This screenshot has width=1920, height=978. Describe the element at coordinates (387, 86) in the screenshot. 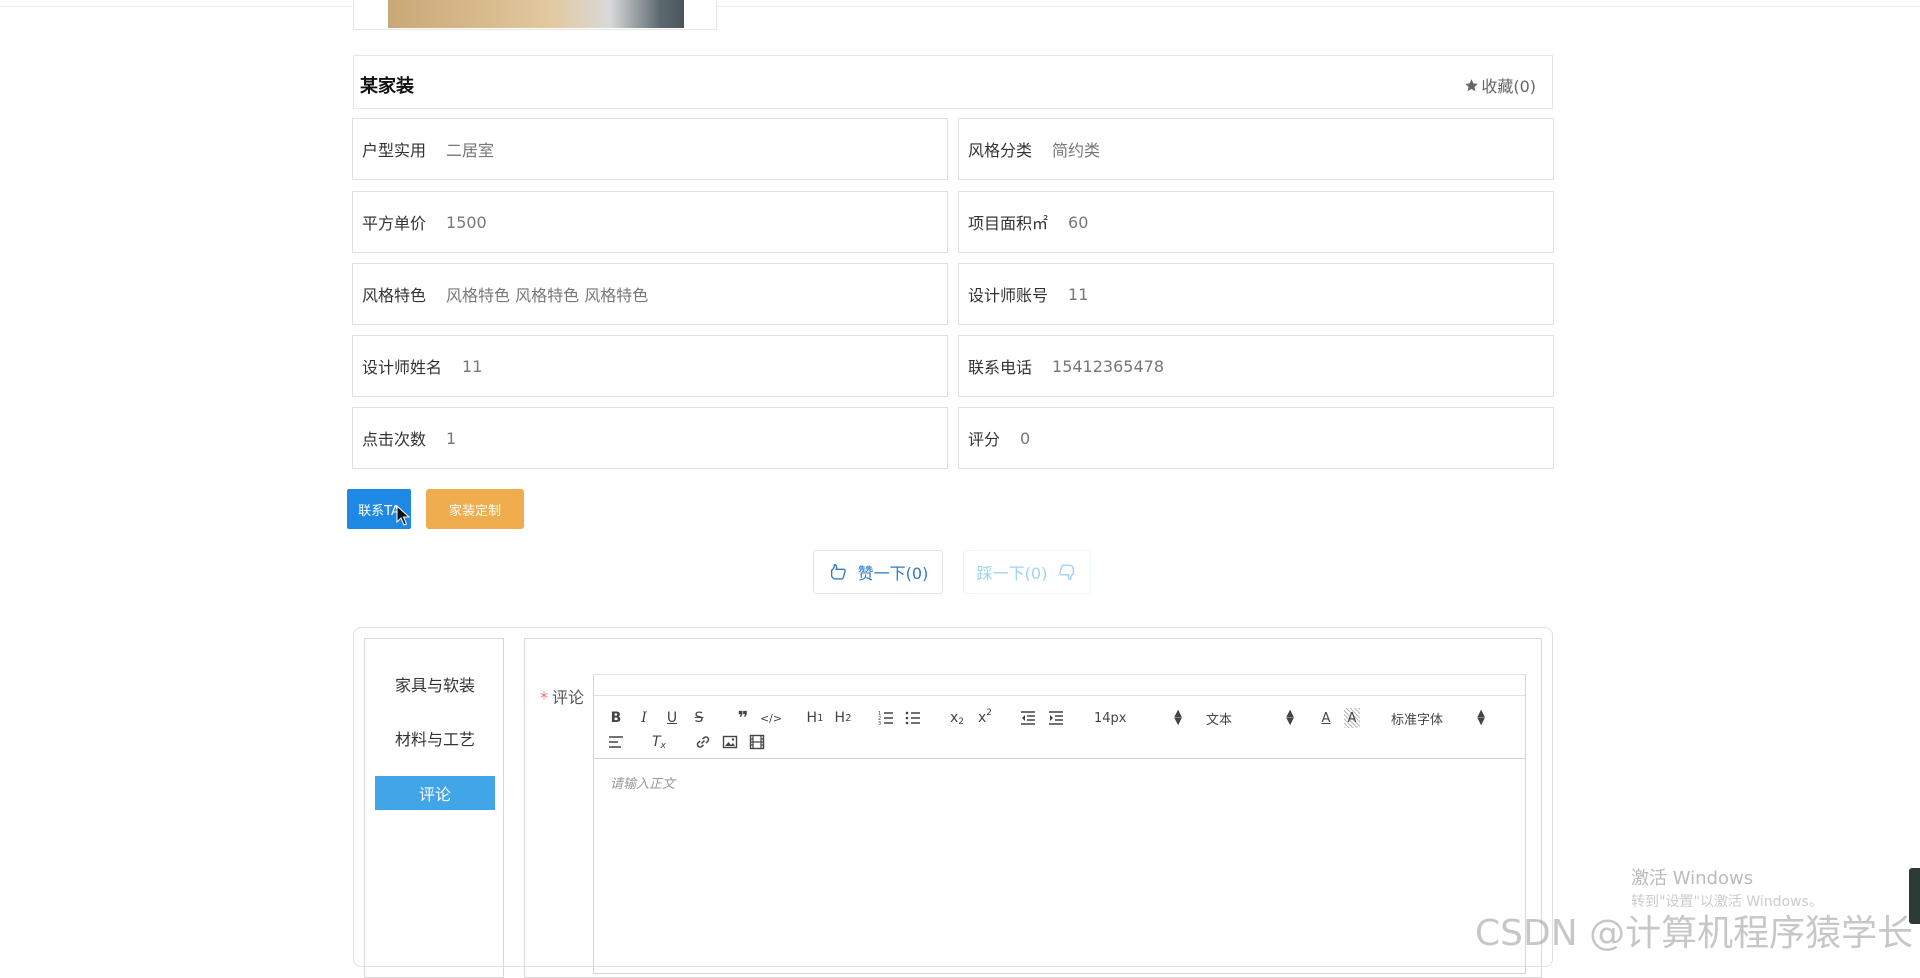

I see `page-title: 某家装` at that location.